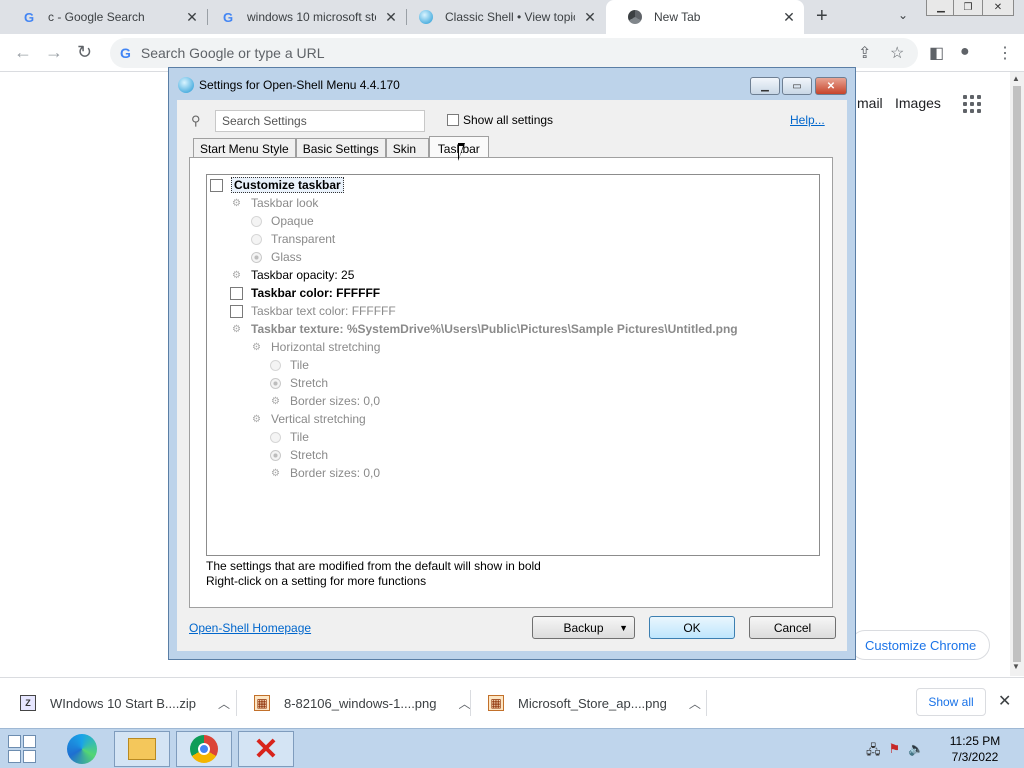  Describe the element at coordinates (244, 148) in the screenshot. I see `tab-start-menu-style: Start Menu Style` at that location.